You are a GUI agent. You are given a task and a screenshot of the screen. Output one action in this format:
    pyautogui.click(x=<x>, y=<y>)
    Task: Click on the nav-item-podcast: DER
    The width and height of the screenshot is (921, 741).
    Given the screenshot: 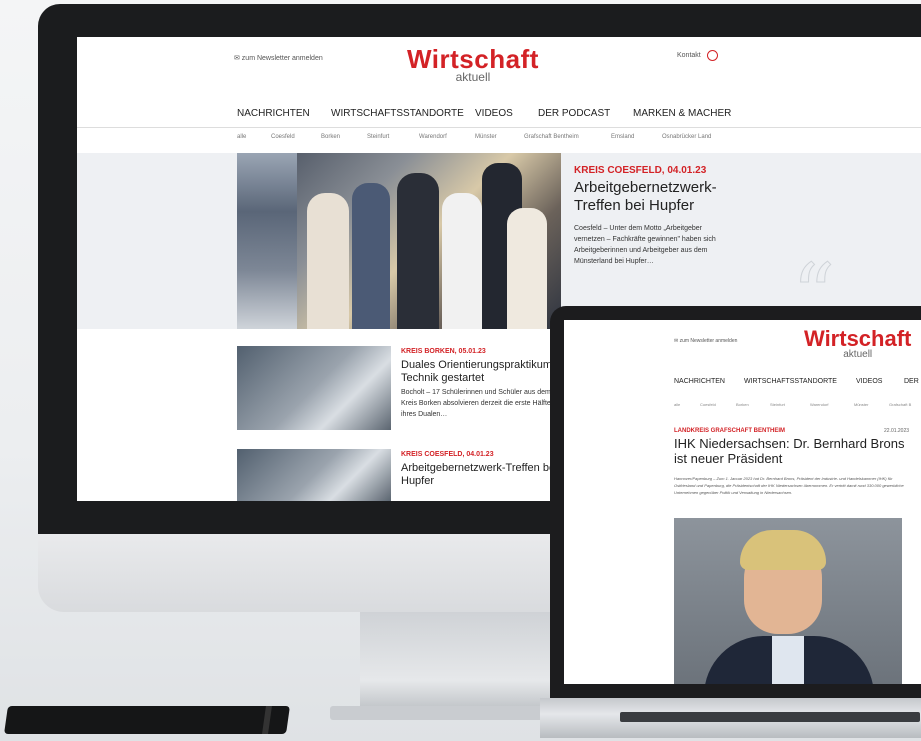 What is the action you would take?
    pyautogui.click(x=911, y=381)
    